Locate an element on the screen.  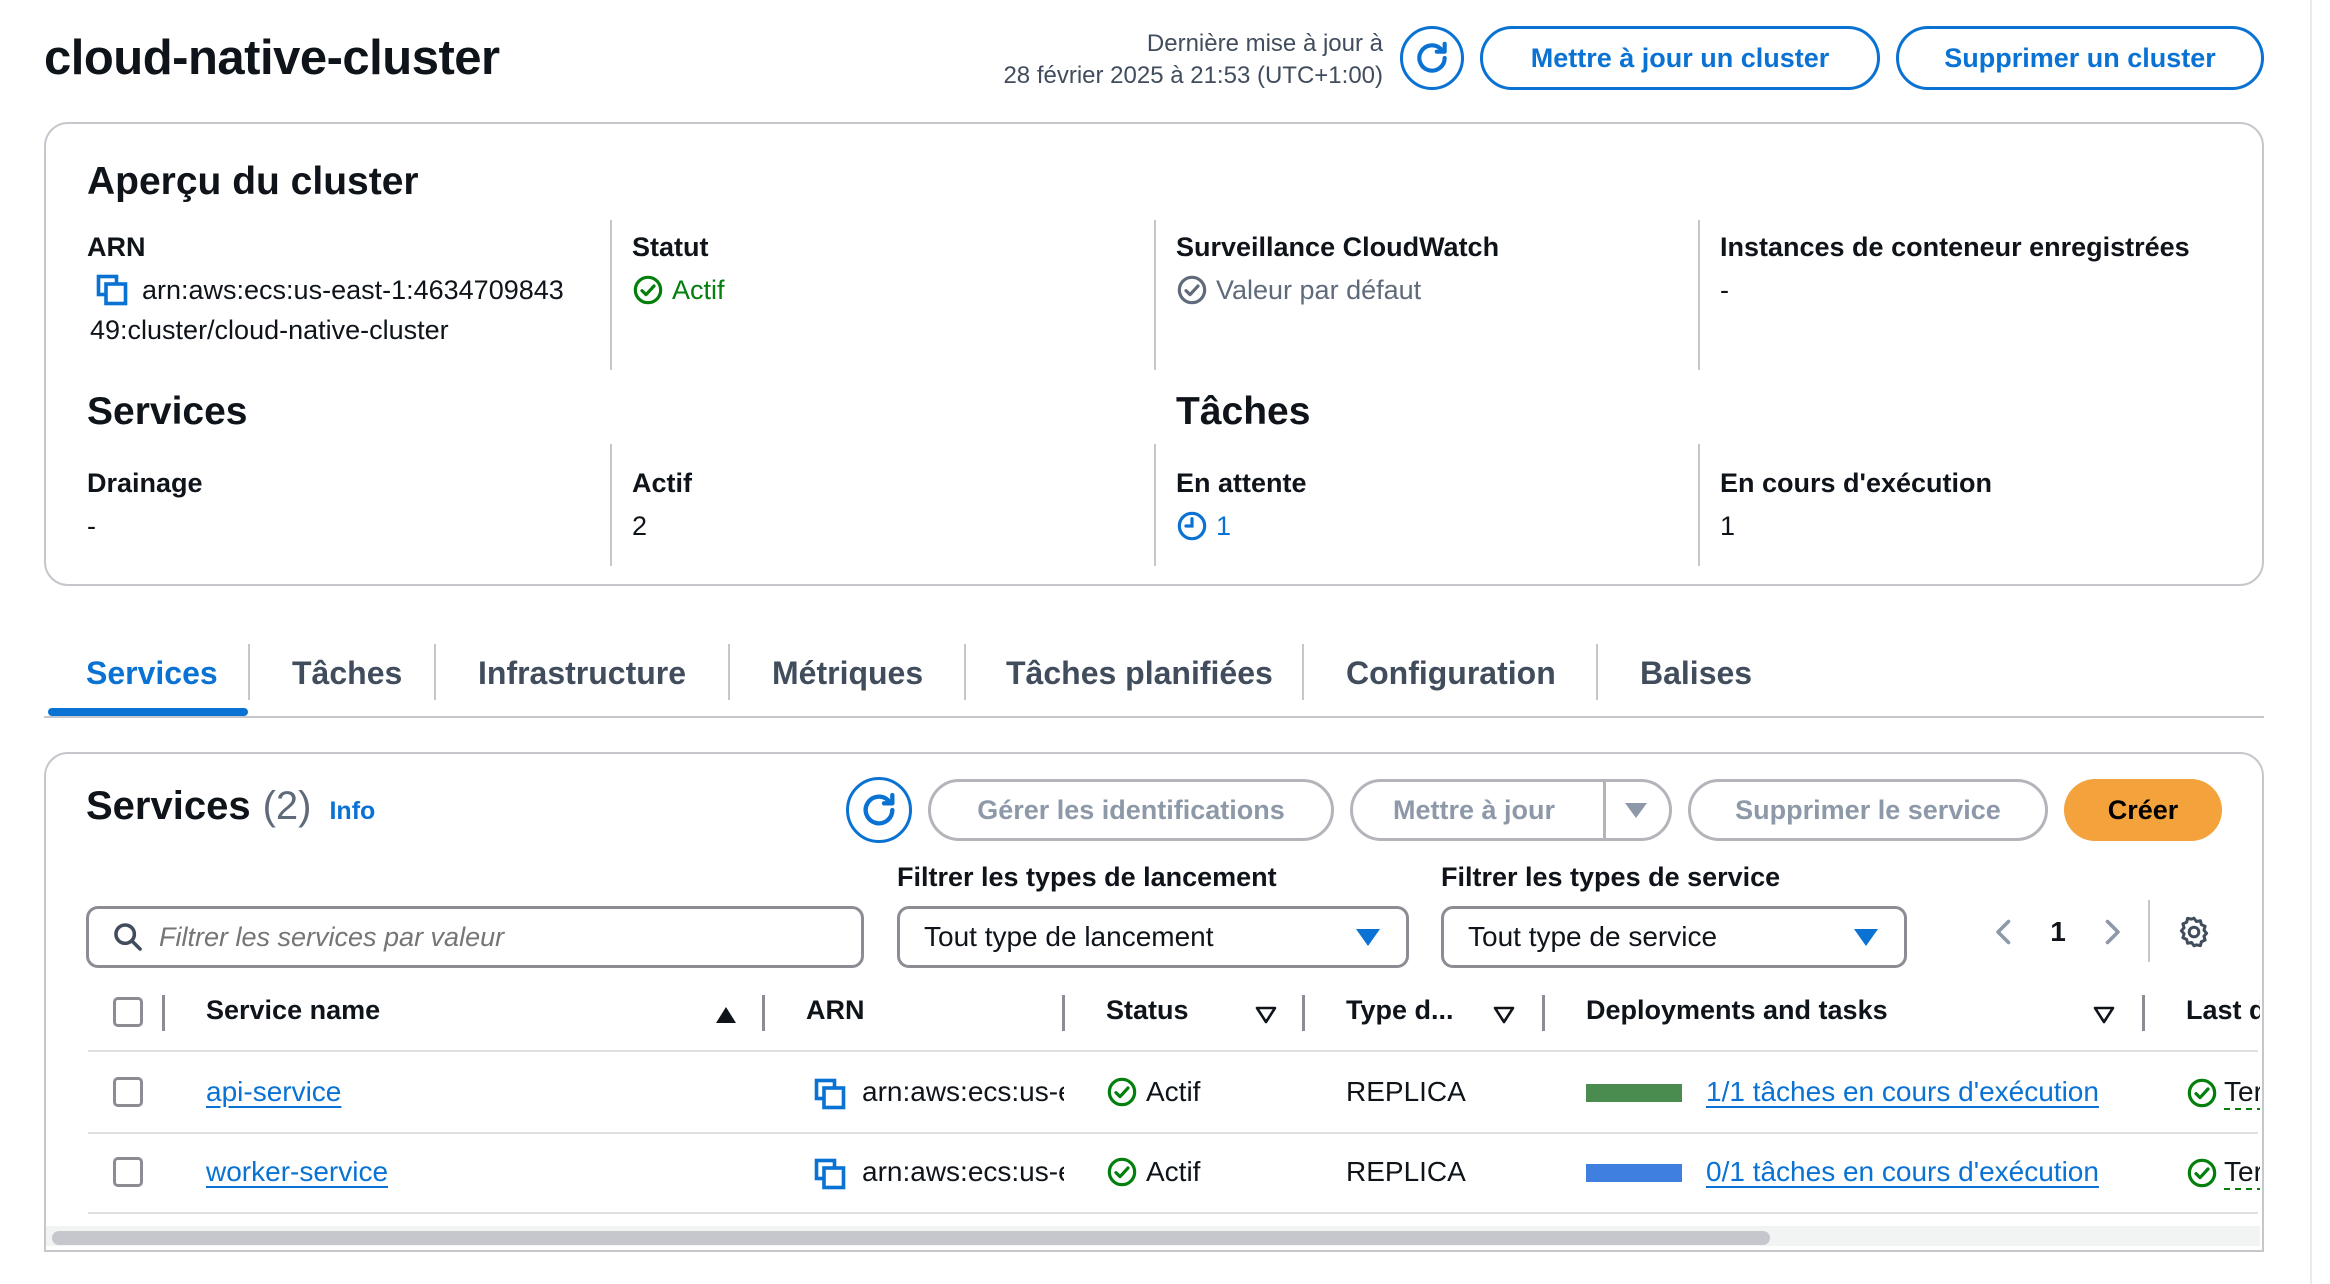
previous-page-button is located at coordinates (2004, 932).